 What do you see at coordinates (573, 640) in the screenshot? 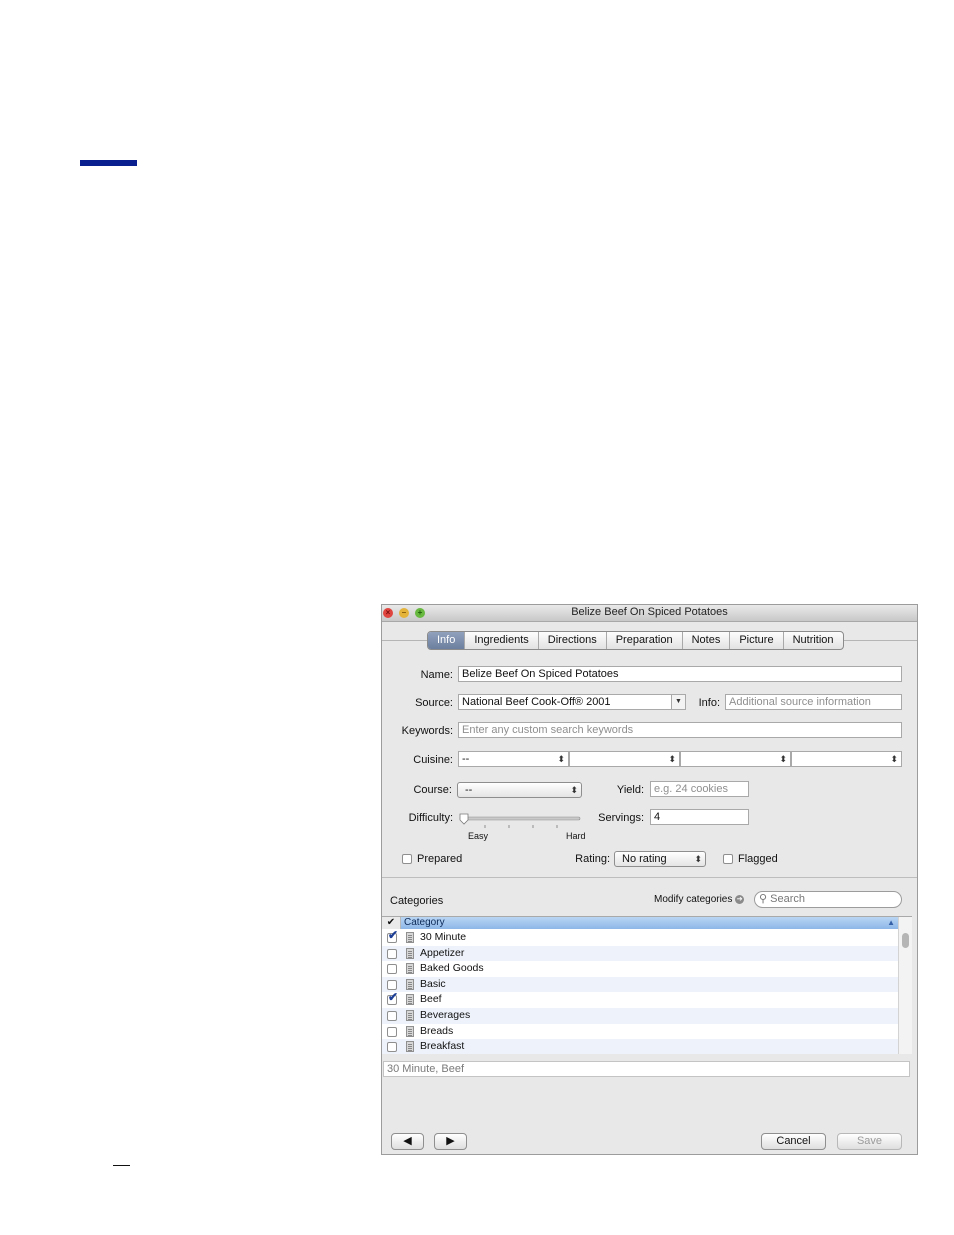
I see `tab-directions: Directions` at bounding box center [573, 640].